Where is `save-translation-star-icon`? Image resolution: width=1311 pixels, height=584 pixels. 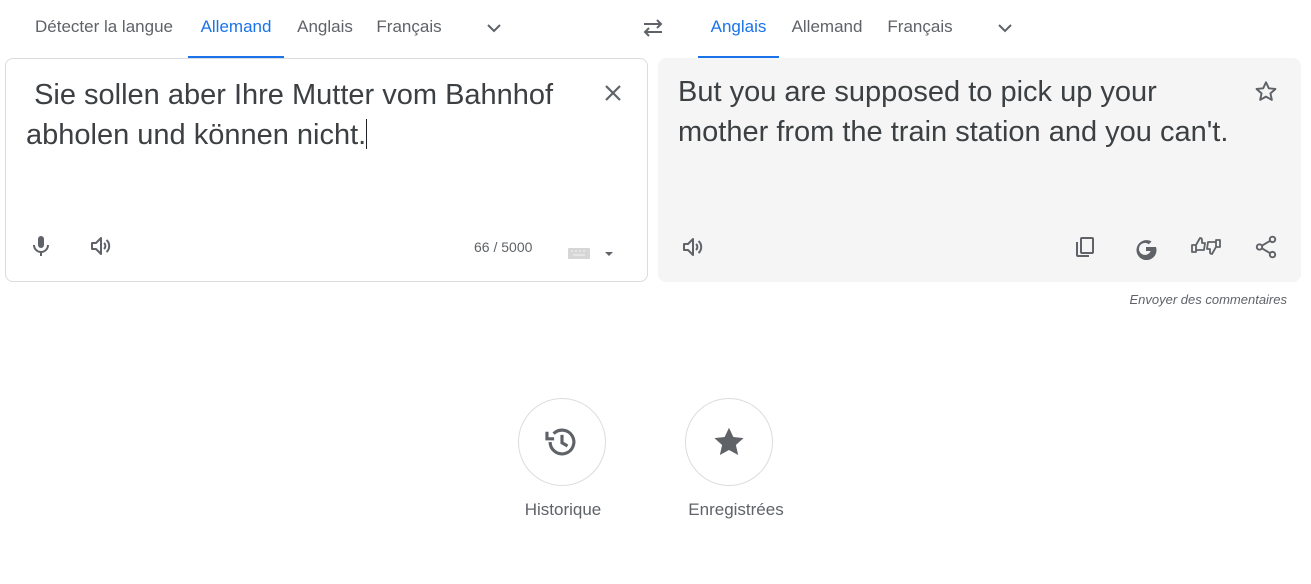 save-translation-star-icon is located at coordinates (1266, 92).